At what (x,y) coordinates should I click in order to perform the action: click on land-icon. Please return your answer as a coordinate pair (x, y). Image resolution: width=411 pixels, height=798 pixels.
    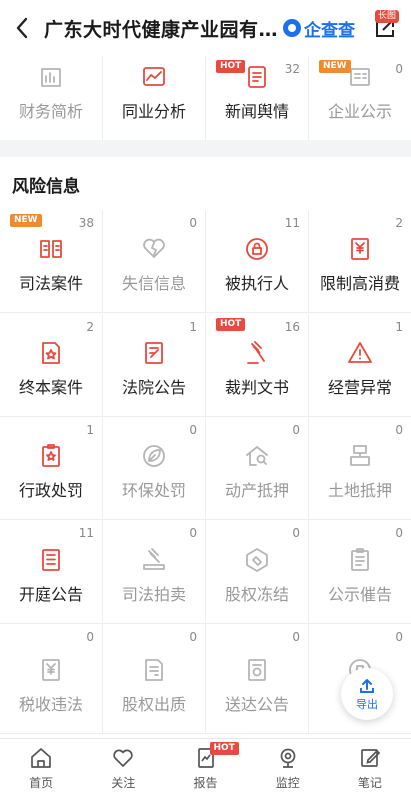
    Looking at the image, I should click on (360, 455).